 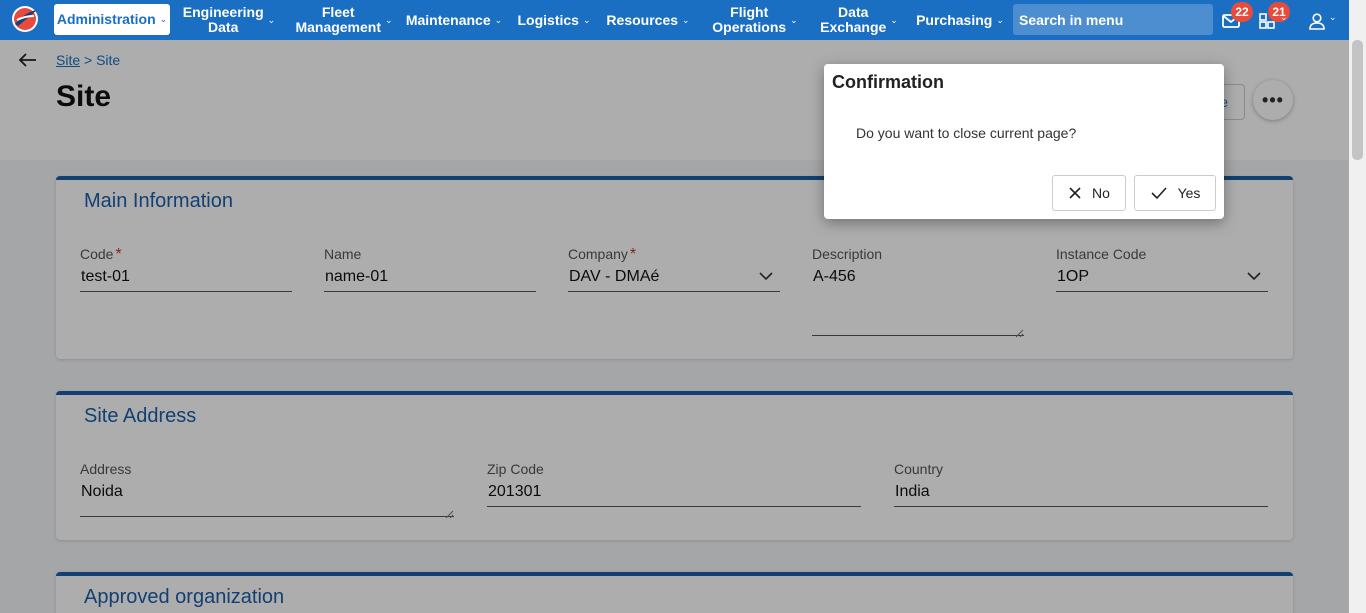 What do you see at coordinates (642, 19) in the screenshot?
I see `nav-resources-label: Resources` at bounding box center [642, 19].